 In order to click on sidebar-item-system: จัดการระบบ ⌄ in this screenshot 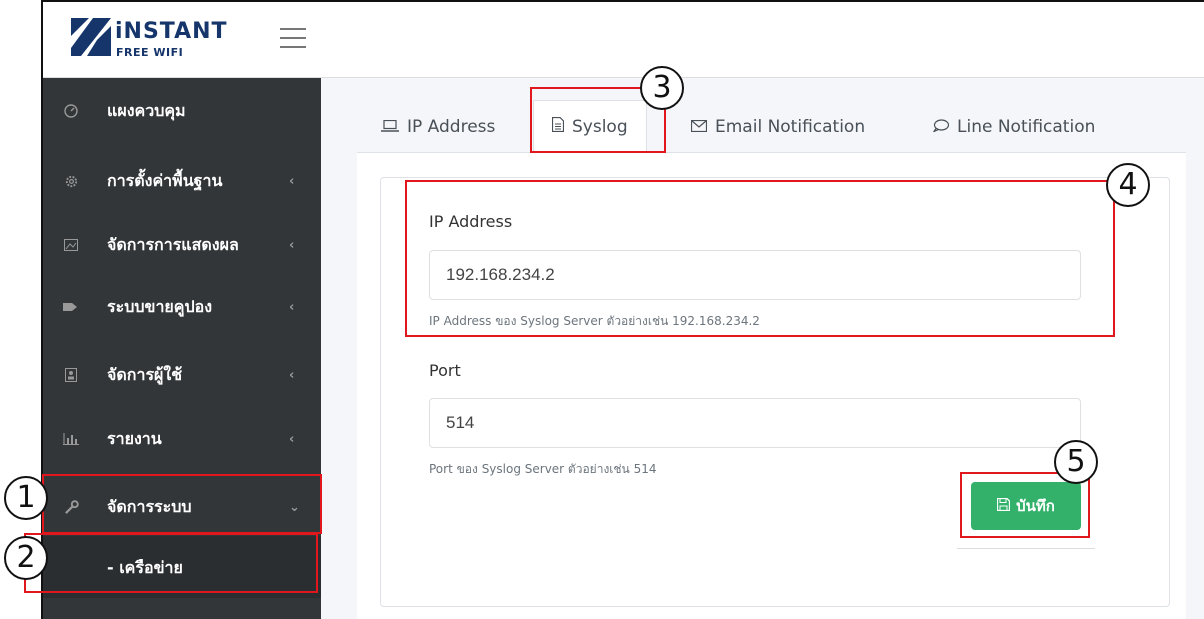, I will do `click(182, 507)`.